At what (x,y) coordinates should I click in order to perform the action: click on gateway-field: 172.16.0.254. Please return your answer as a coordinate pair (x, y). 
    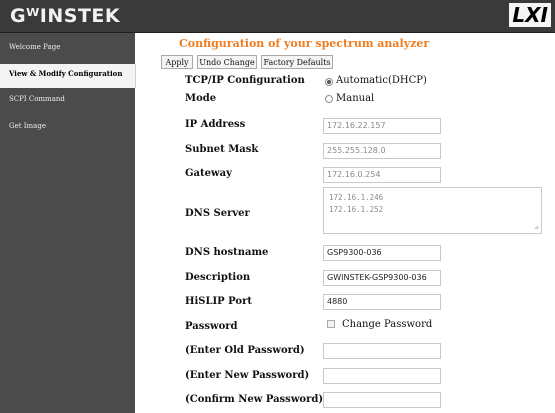
    Looking at the image, I should click on (382, 175).